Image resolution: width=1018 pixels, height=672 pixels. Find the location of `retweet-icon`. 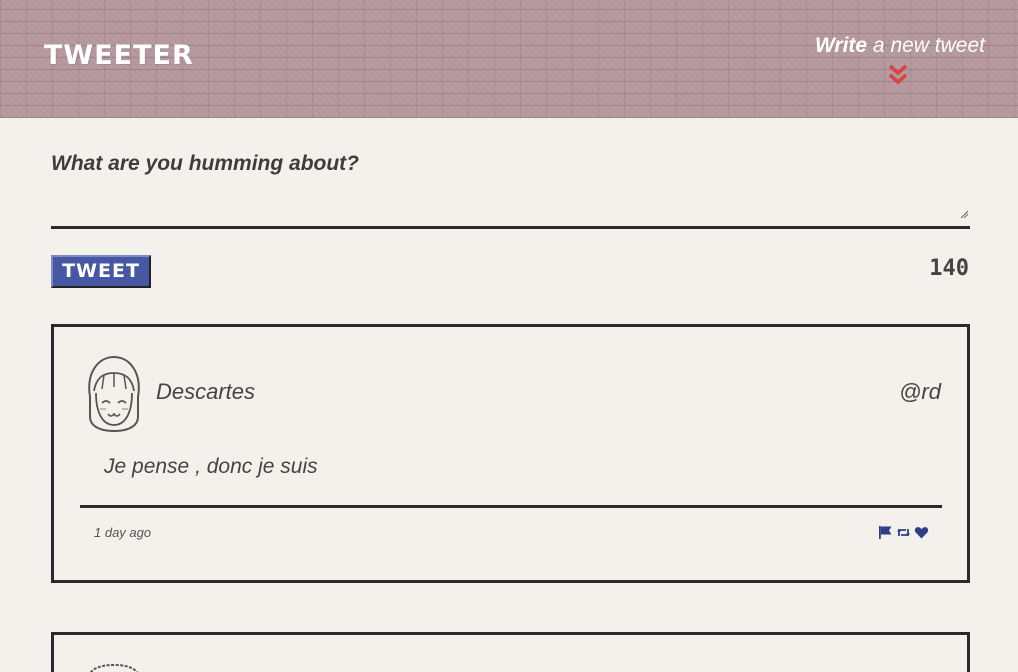

retweet-icon is located at coordinates (903, 532).